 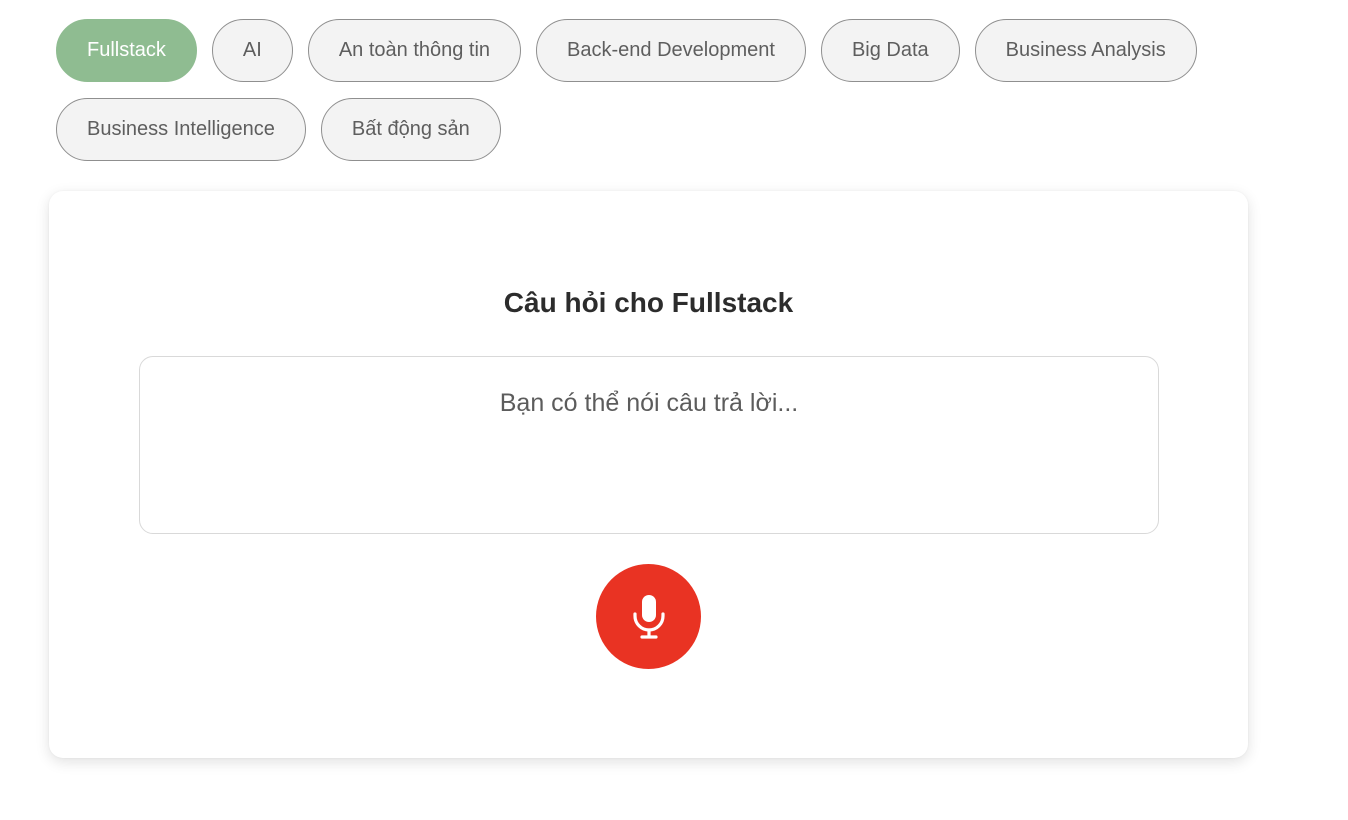 What do you see at coordinates (648, 302) in the screenshot?
I see `question-title: Câu hỏi cho Fullstack` at bounding box center [648, 302].